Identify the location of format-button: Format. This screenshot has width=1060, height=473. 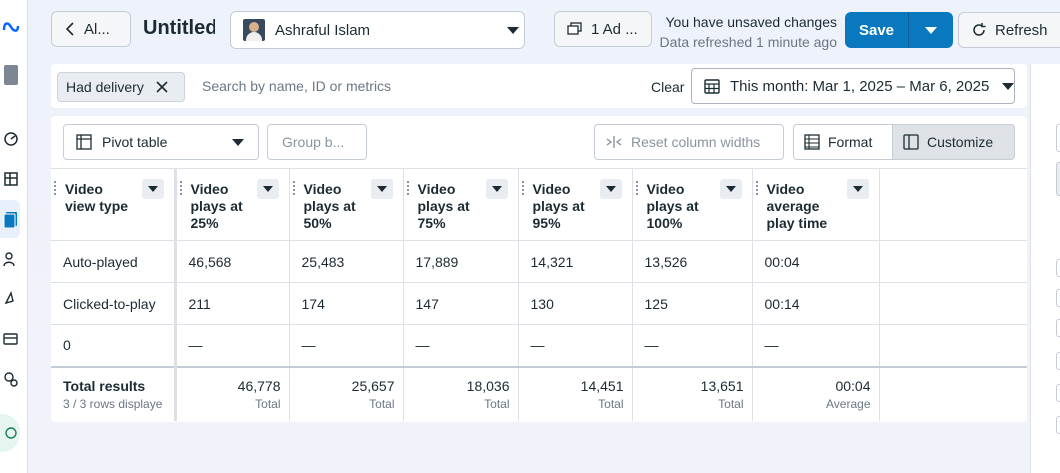
(843, 142).